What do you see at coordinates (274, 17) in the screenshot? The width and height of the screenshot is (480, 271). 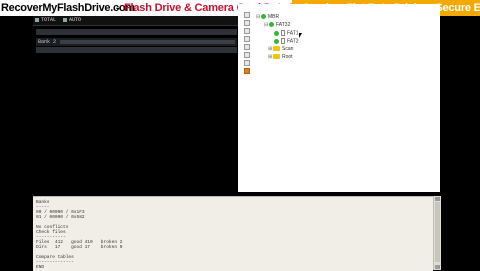 I see `tree-node-label: MBR` at bounding box center [274, 17].